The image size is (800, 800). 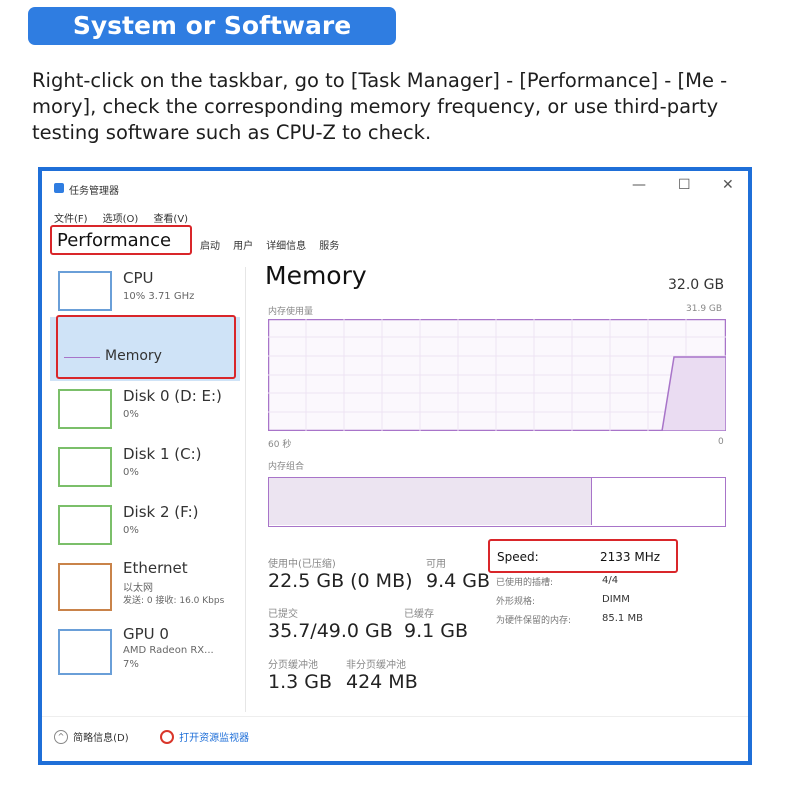 What do you see at coordinates (316, 275) in the screenshot?
I see `page-title: Memory` at bounding box center [316, 275].